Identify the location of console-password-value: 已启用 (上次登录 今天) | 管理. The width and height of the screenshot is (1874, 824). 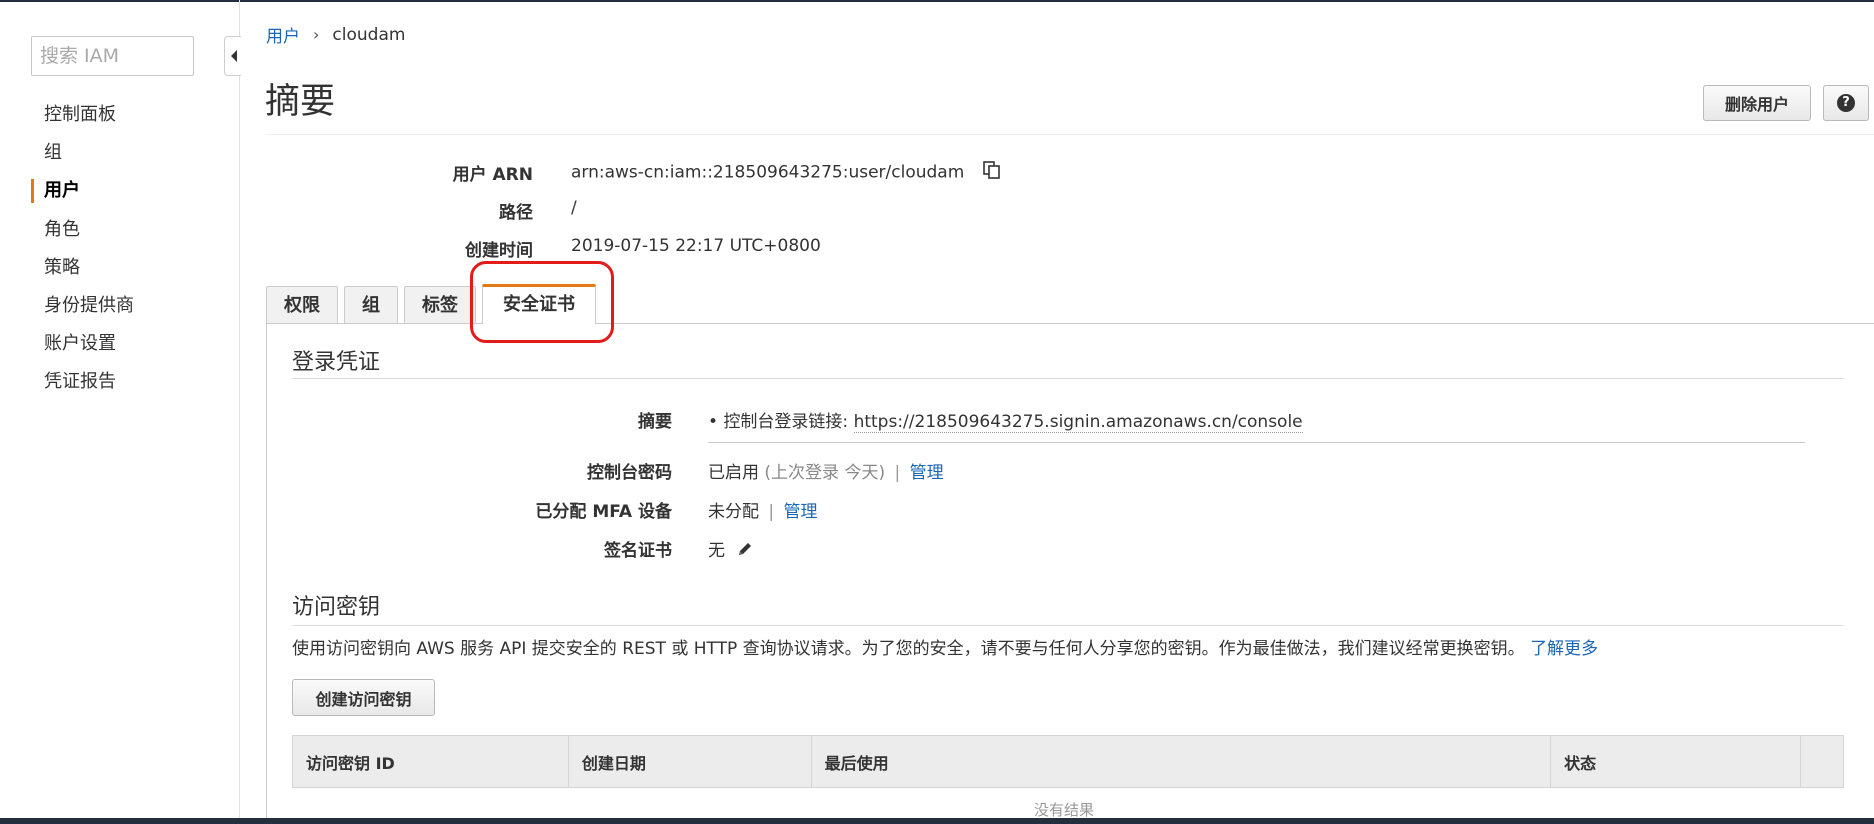
(826, 470).